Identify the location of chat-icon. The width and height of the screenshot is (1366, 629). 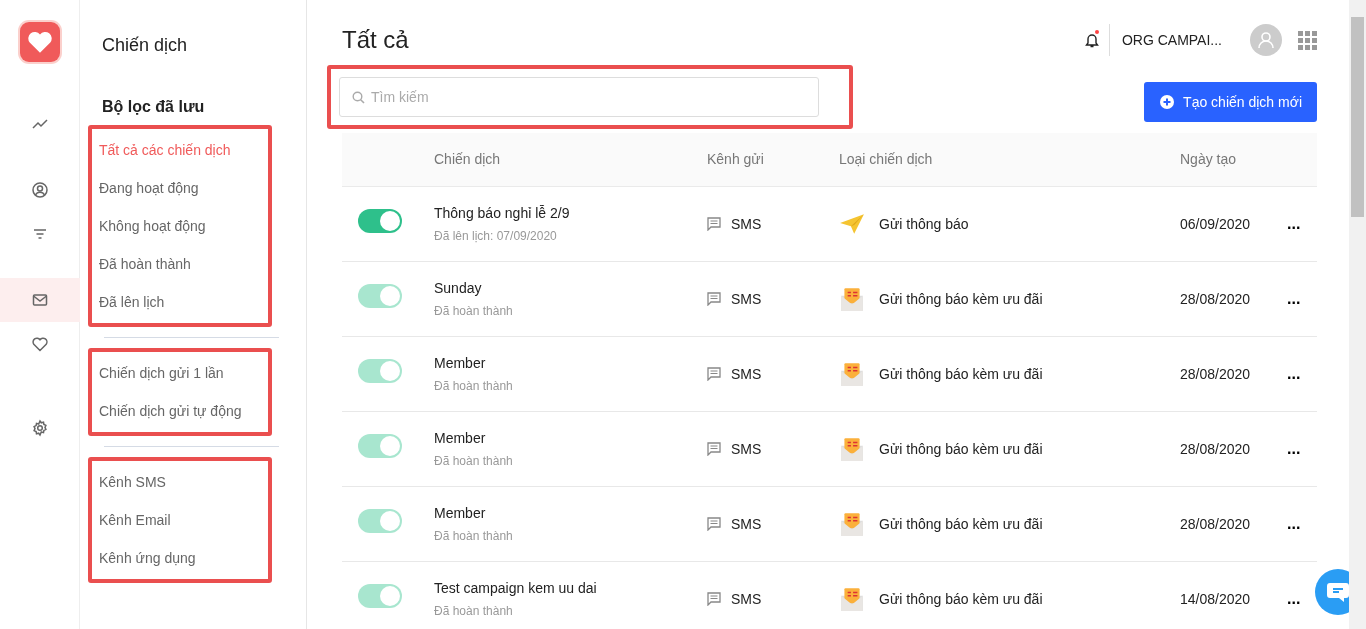
(1337, 592).